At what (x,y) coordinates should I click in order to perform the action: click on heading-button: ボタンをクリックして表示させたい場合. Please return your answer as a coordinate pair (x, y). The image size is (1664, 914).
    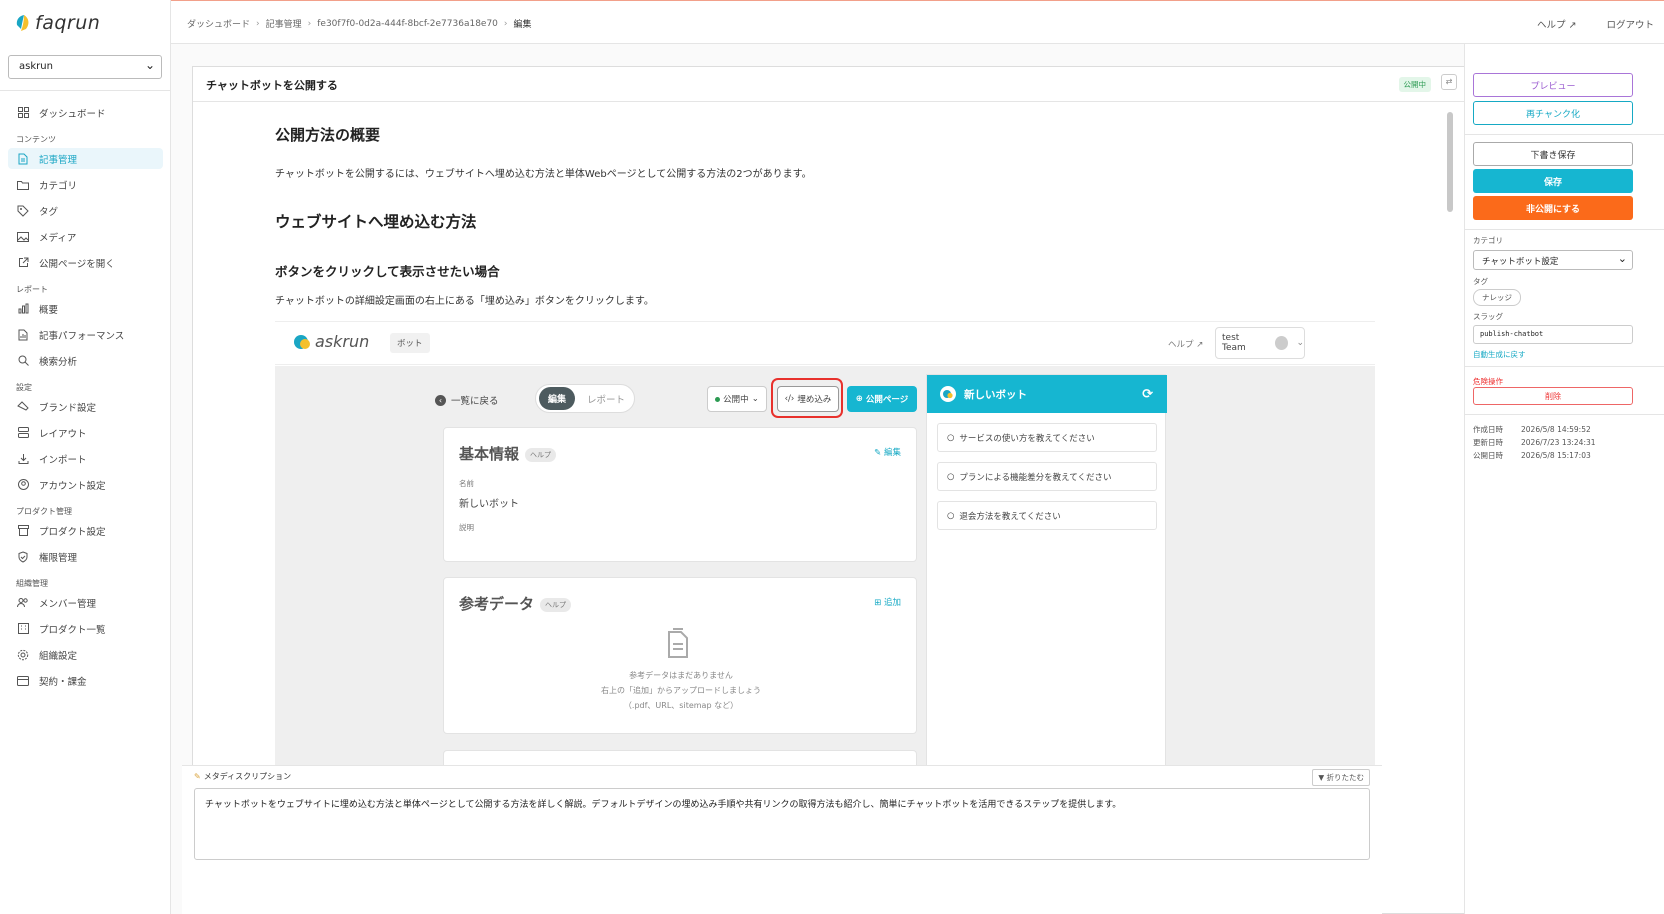
    Looking at the image, I should click on (387, 271).